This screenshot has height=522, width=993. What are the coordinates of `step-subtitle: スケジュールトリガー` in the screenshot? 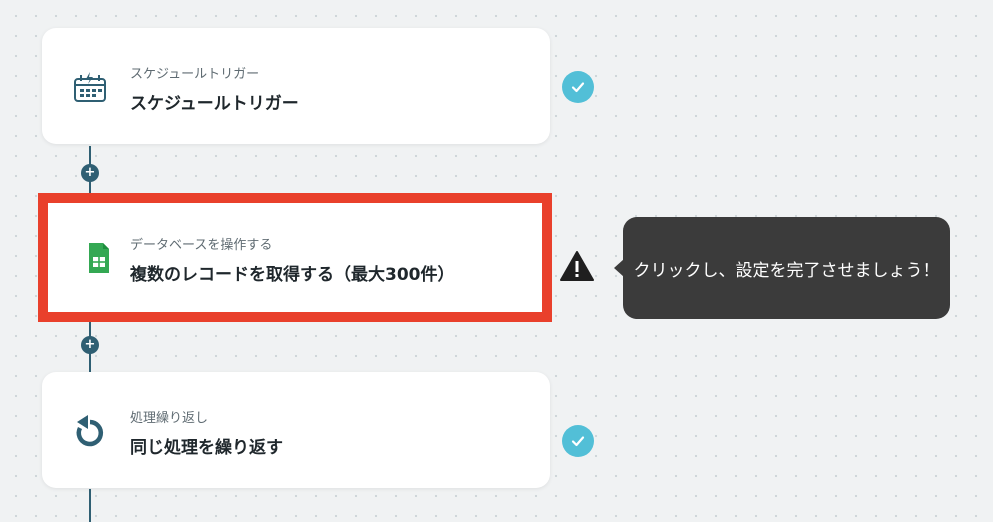 It's located at (195, 74).